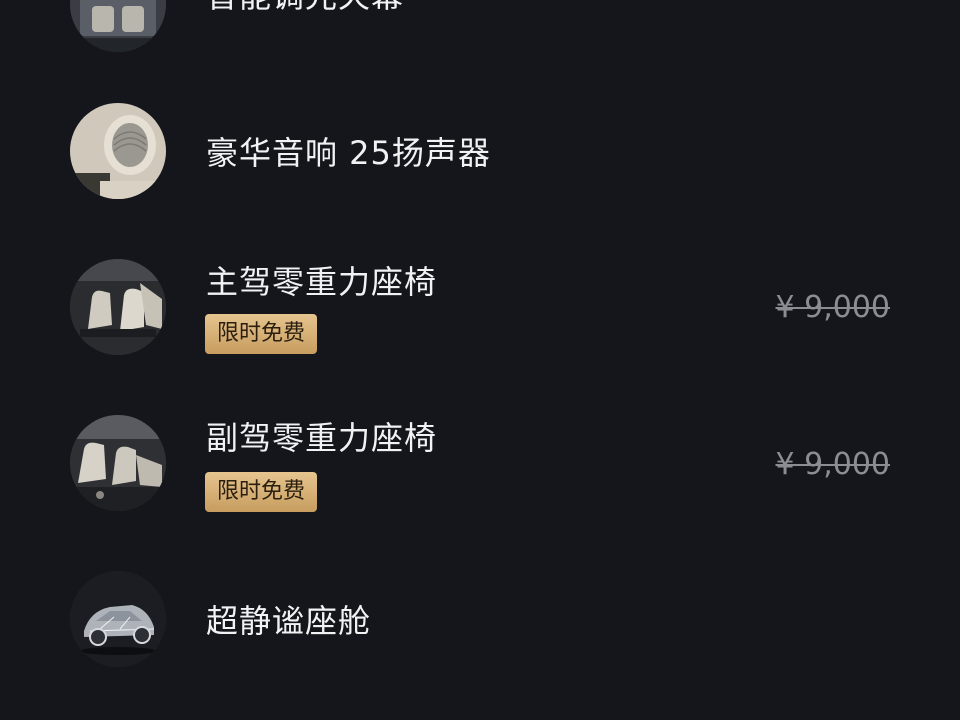  What do you see at coordinates (118, 151) in the screenshot?
I see `speaker-headrest-icon` at bounding box center [118, 151].